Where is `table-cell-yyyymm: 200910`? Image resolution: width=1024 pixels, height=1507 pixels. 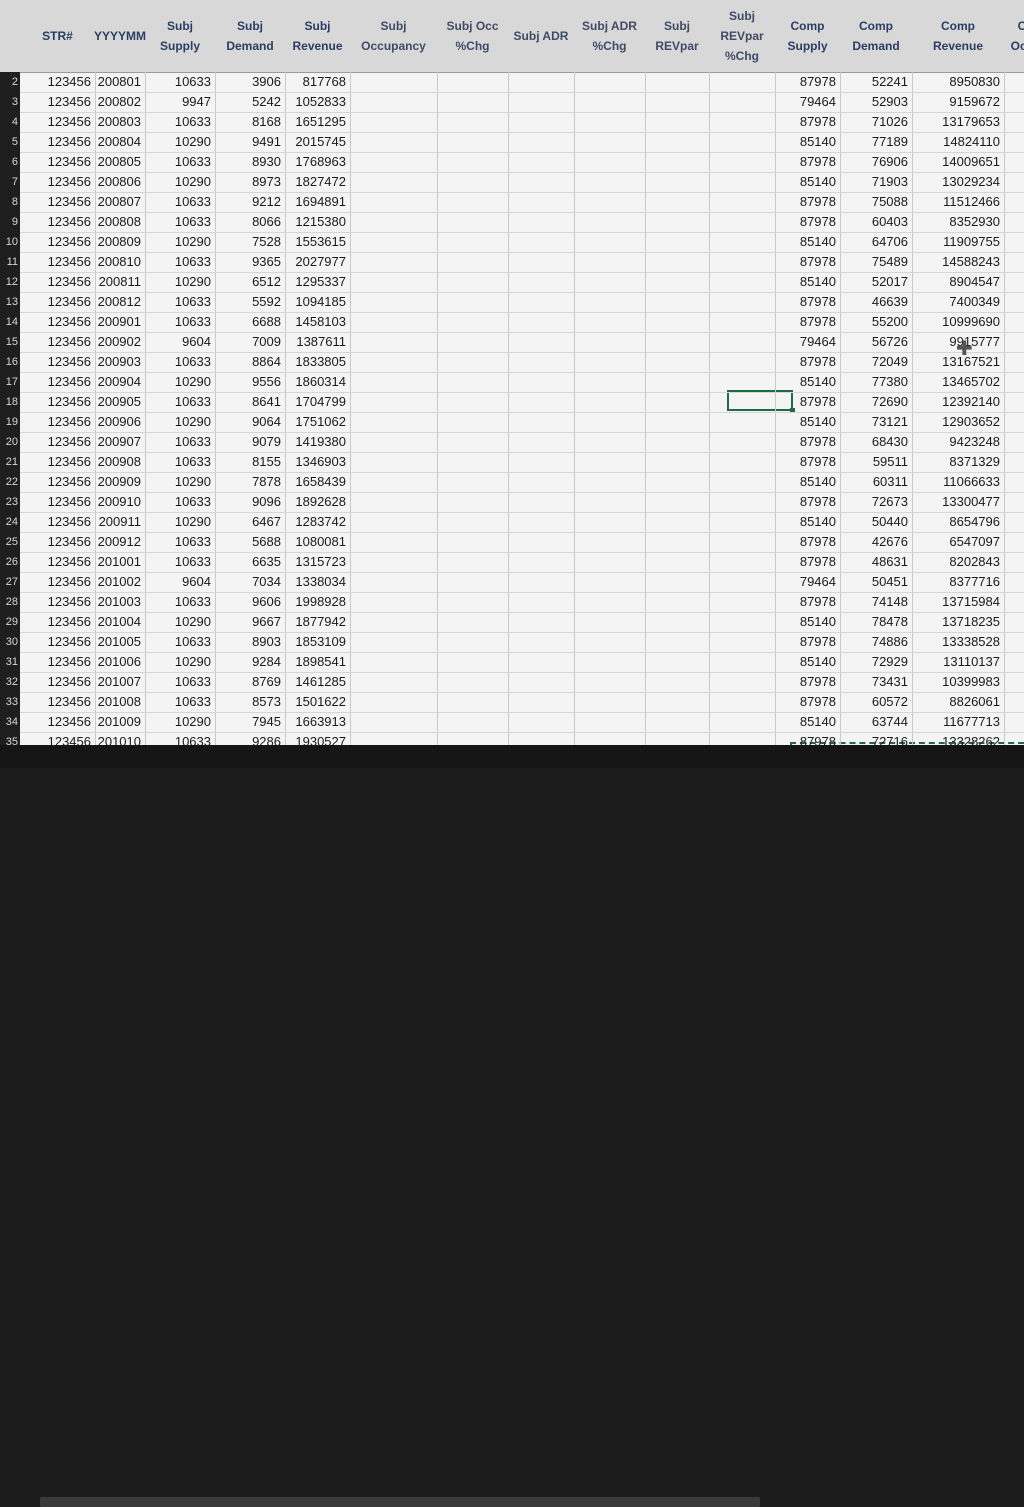
table-cell-yyyymm: 200910 is located at coordinates (120, 502).